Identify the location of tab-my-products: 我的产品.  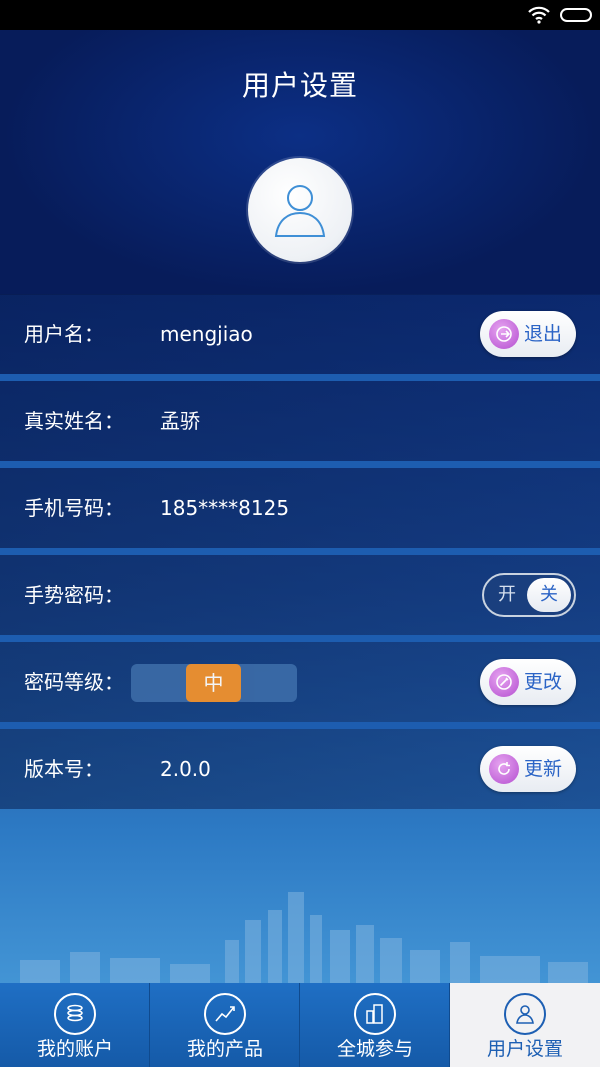
(225, 1025).